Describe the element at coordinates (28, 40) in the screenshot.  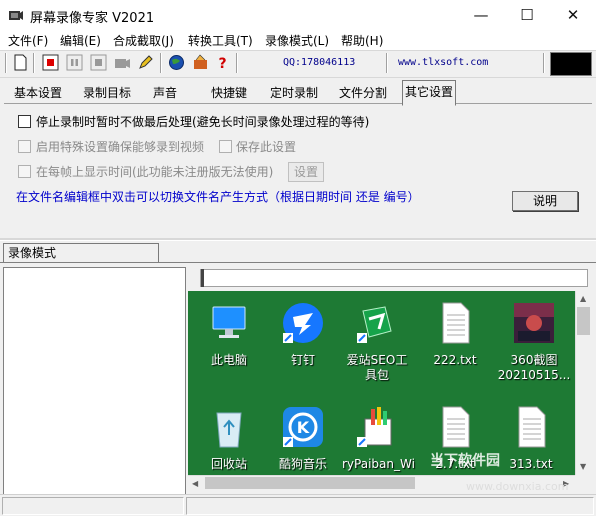
I see `menu-file: 文件(F)` at that location.